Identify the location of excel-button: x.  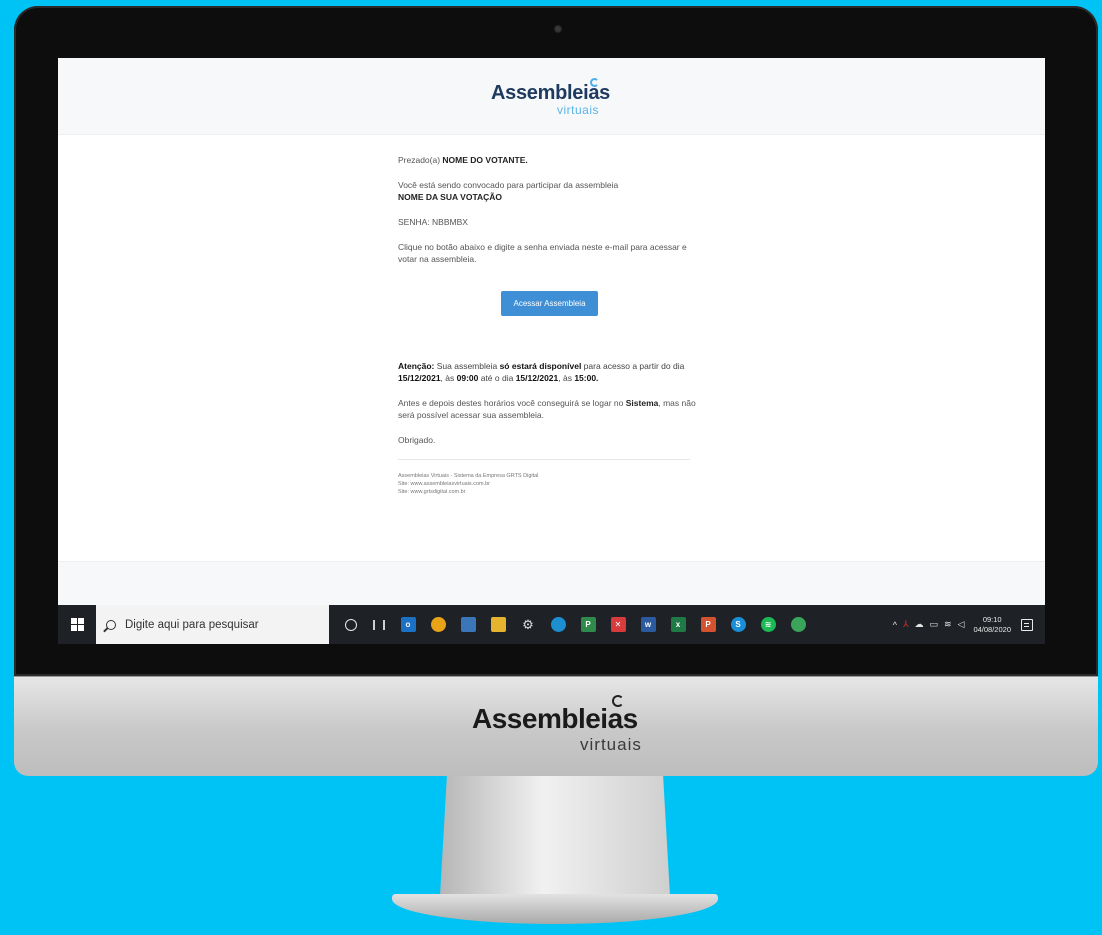
(678, 624).